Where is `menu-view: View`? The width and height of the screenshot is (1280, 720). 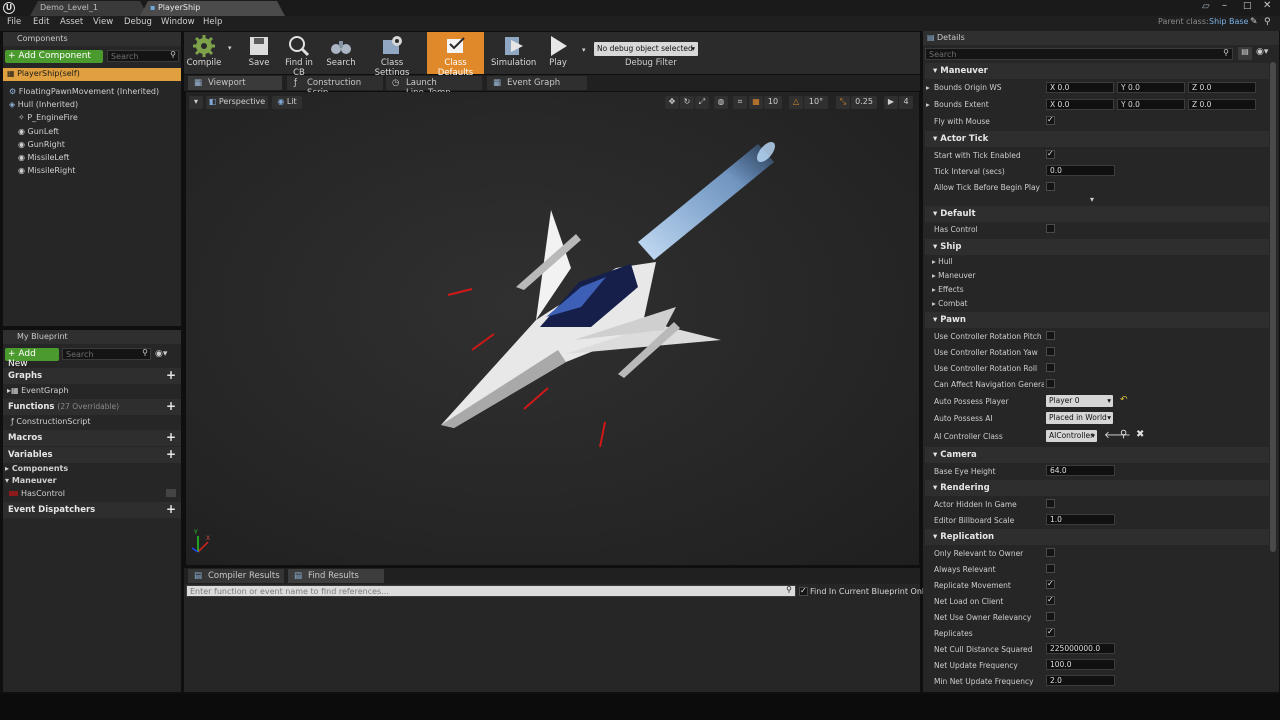 menu-view: View is located at coordinates (103, 22).